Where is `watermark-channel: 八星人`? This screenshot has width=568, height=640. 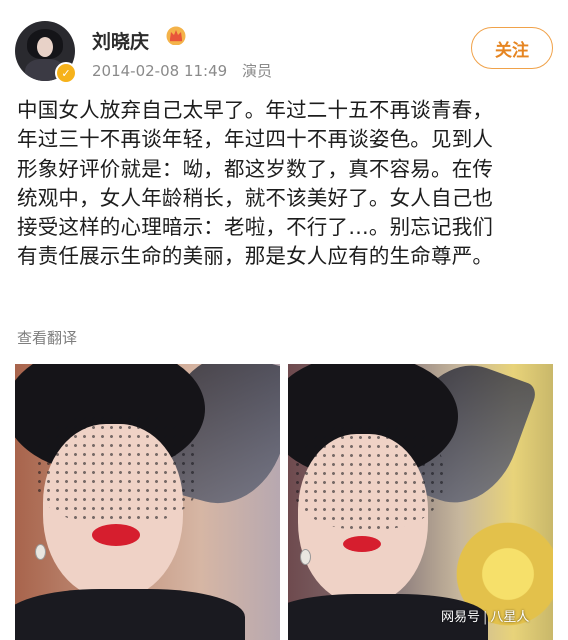 watermark-channel: 八星人 is located at coordinates (510, 617).